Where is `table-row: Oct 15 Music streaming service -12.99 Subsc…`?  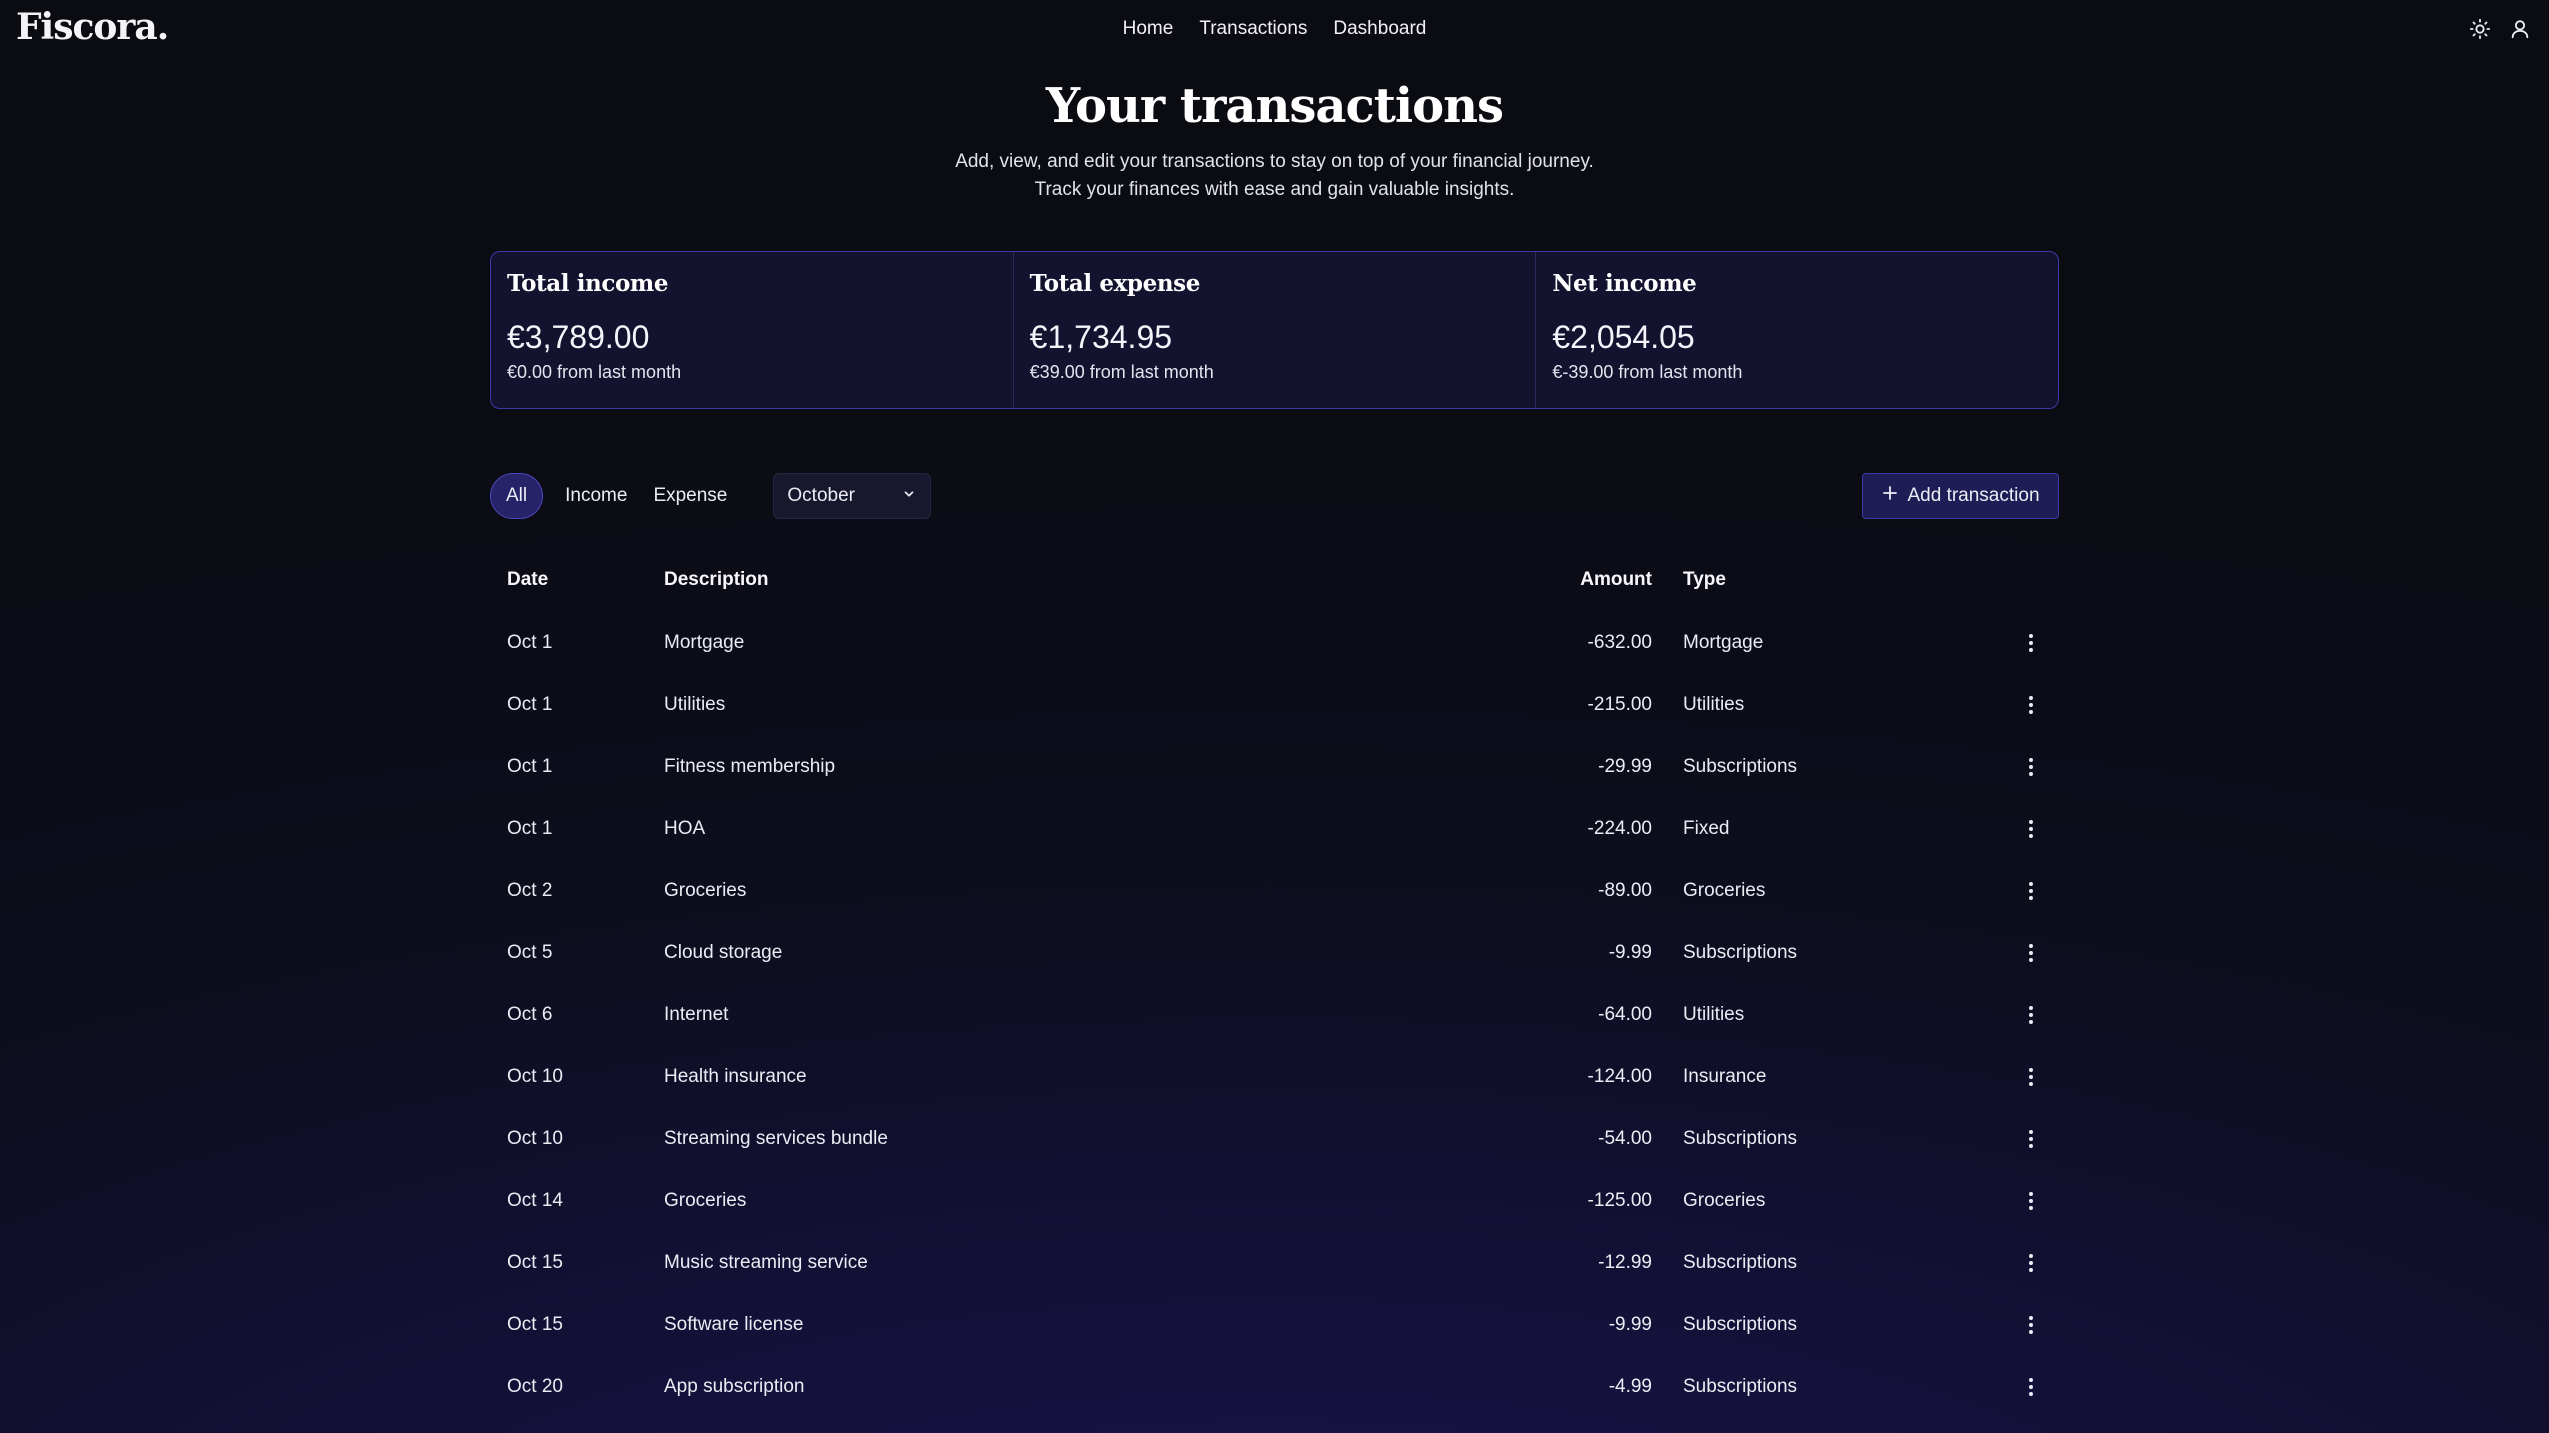
table-row: Oct 15 Music streaming service -12.99 Subsc… is located at coordinates (1274, 1263).